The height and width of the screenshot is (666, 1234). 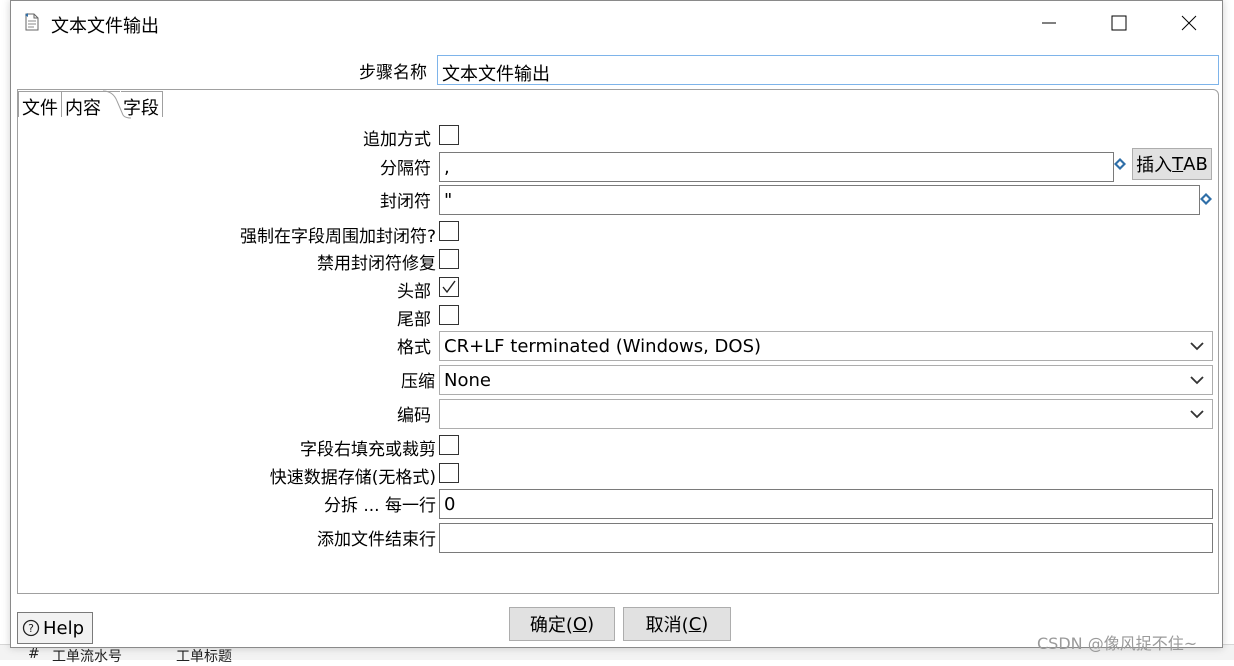 I want to click on minimize-icon, so click(x=1049, y=23).